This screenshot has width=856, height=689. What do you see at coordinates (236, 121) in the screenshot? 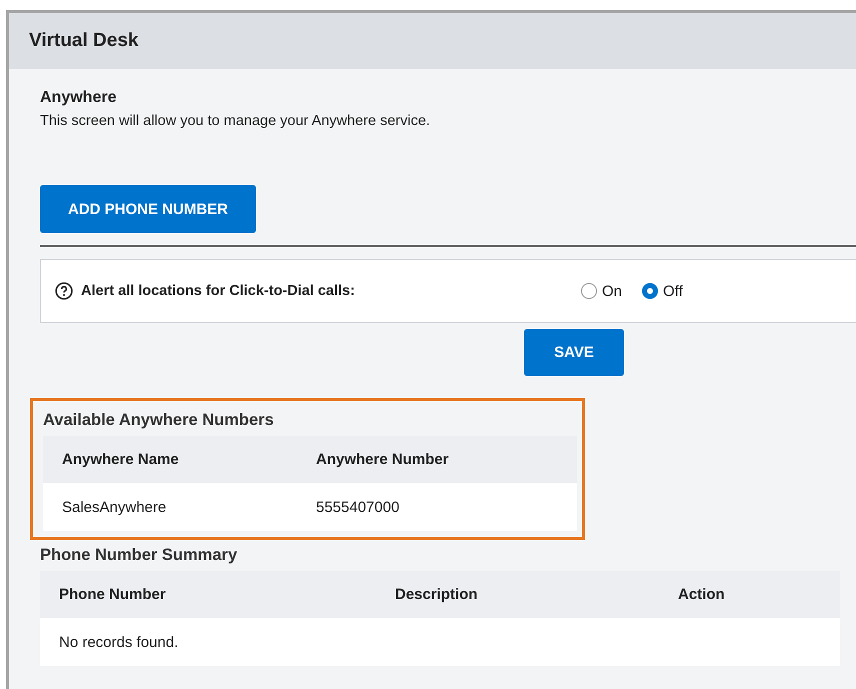
I see `section-description: This screen will allow you to manage your Anywhere service.` at bounding box center [236, 121].